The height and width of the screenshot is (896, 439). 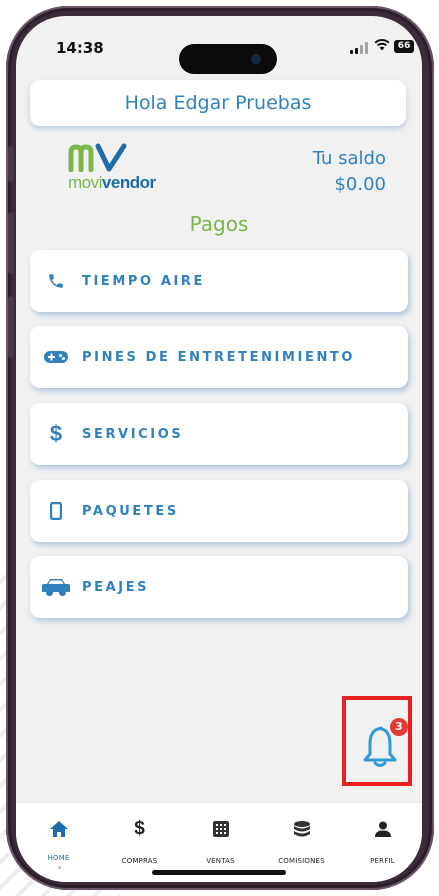 I want to click on menu-item-label: PINES DE ENTRETENIMIENTO, so click(x=219, y=357).